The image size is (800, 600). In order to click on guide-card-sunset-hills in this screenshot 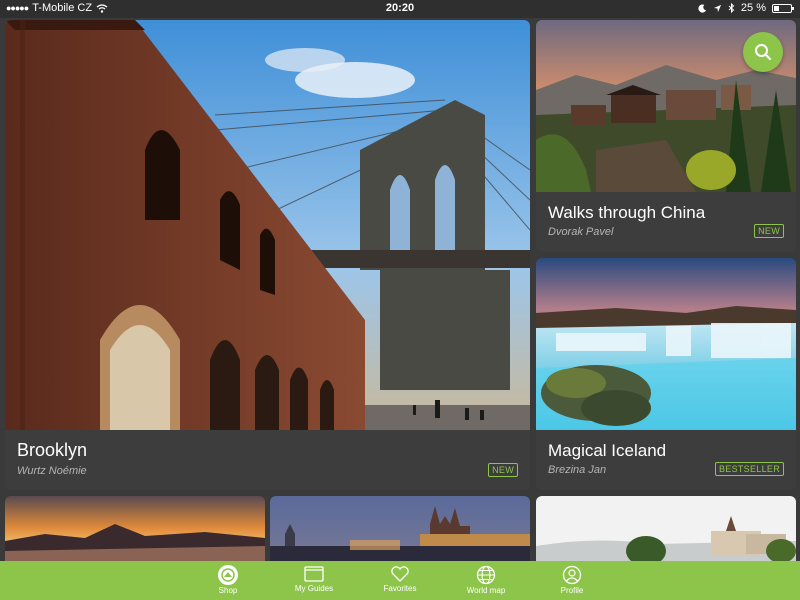, I will do `click(135, 531)`.